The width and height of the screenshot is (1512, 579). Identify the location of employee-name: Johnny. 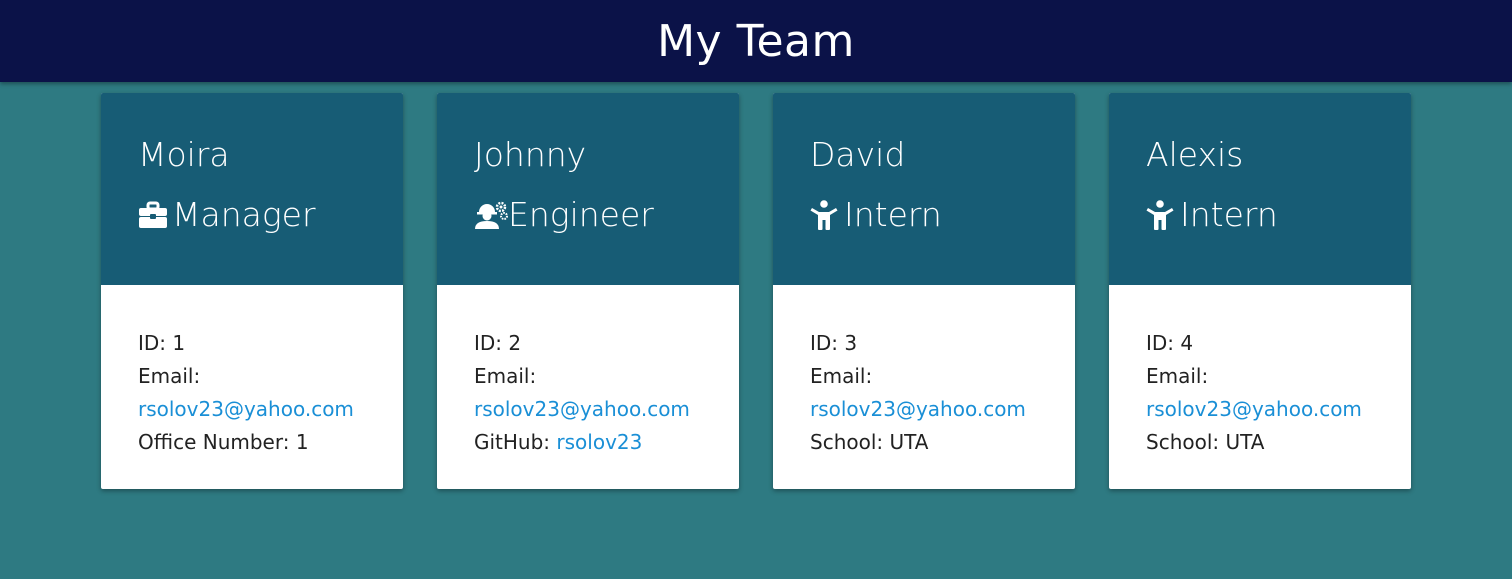
(530, 154).